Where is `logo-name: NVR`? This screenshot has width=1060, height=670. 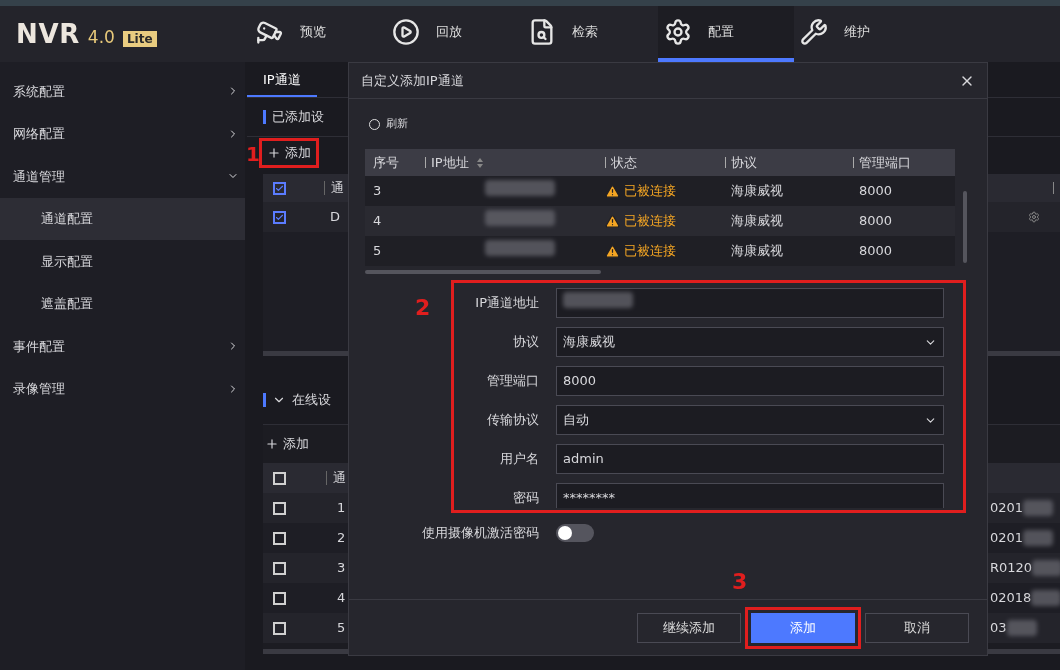 logo-name: NVR is located at coordinates (48, 34).